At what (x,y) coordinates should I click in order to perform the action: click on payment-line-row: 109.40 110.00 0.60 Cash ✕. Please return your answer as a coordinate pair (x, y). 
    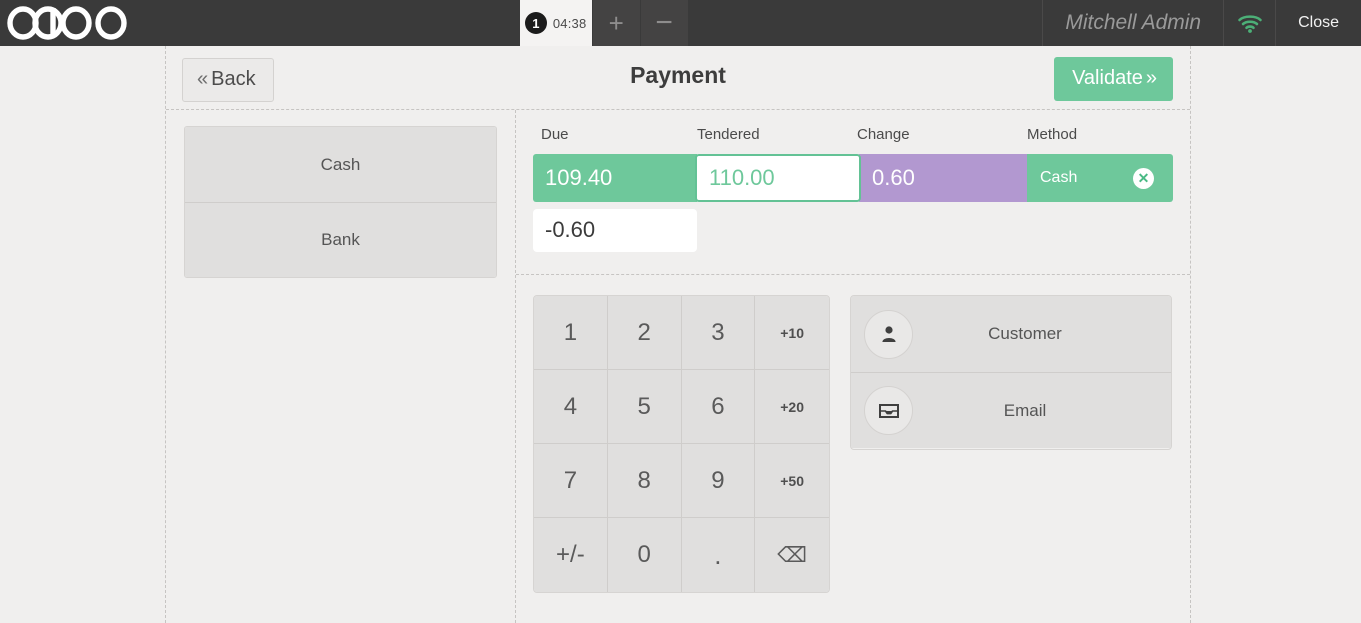
    Looking at the image, I should click on (853, 178).